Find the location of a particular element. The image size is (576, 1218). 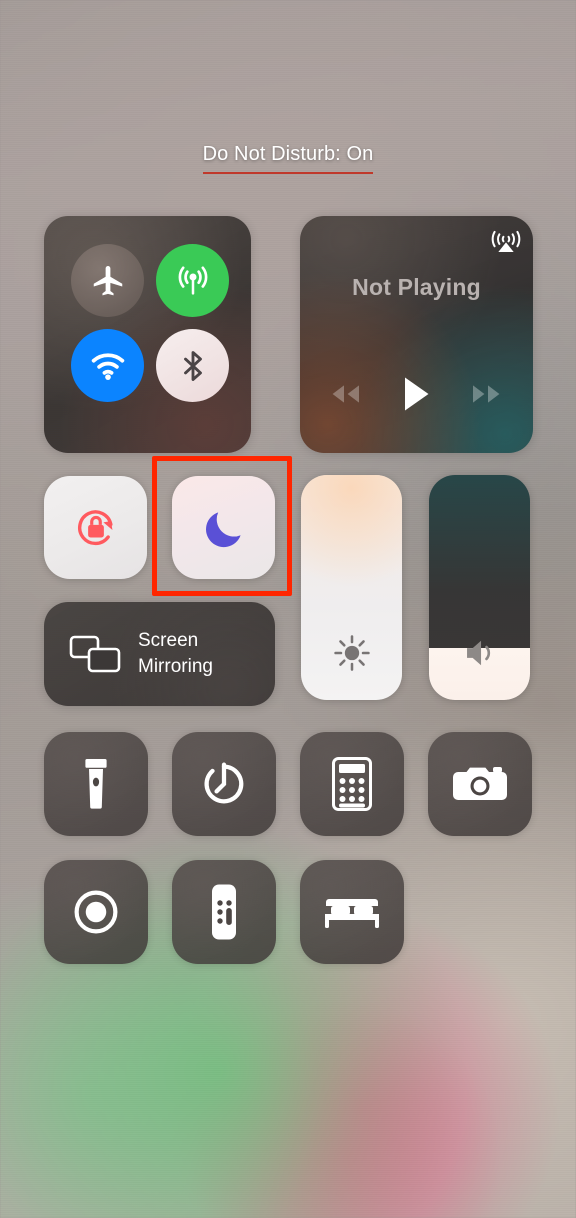

cellular-icon is located at coordinates (192, 280).